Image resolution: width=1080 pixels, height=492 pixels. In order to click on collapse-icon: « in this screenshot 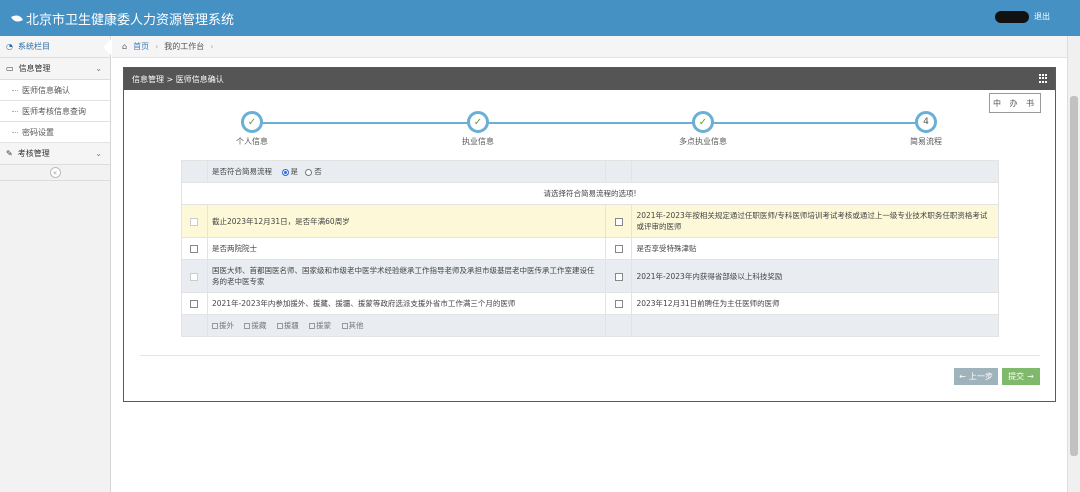, I will do `click(55, 172)`.